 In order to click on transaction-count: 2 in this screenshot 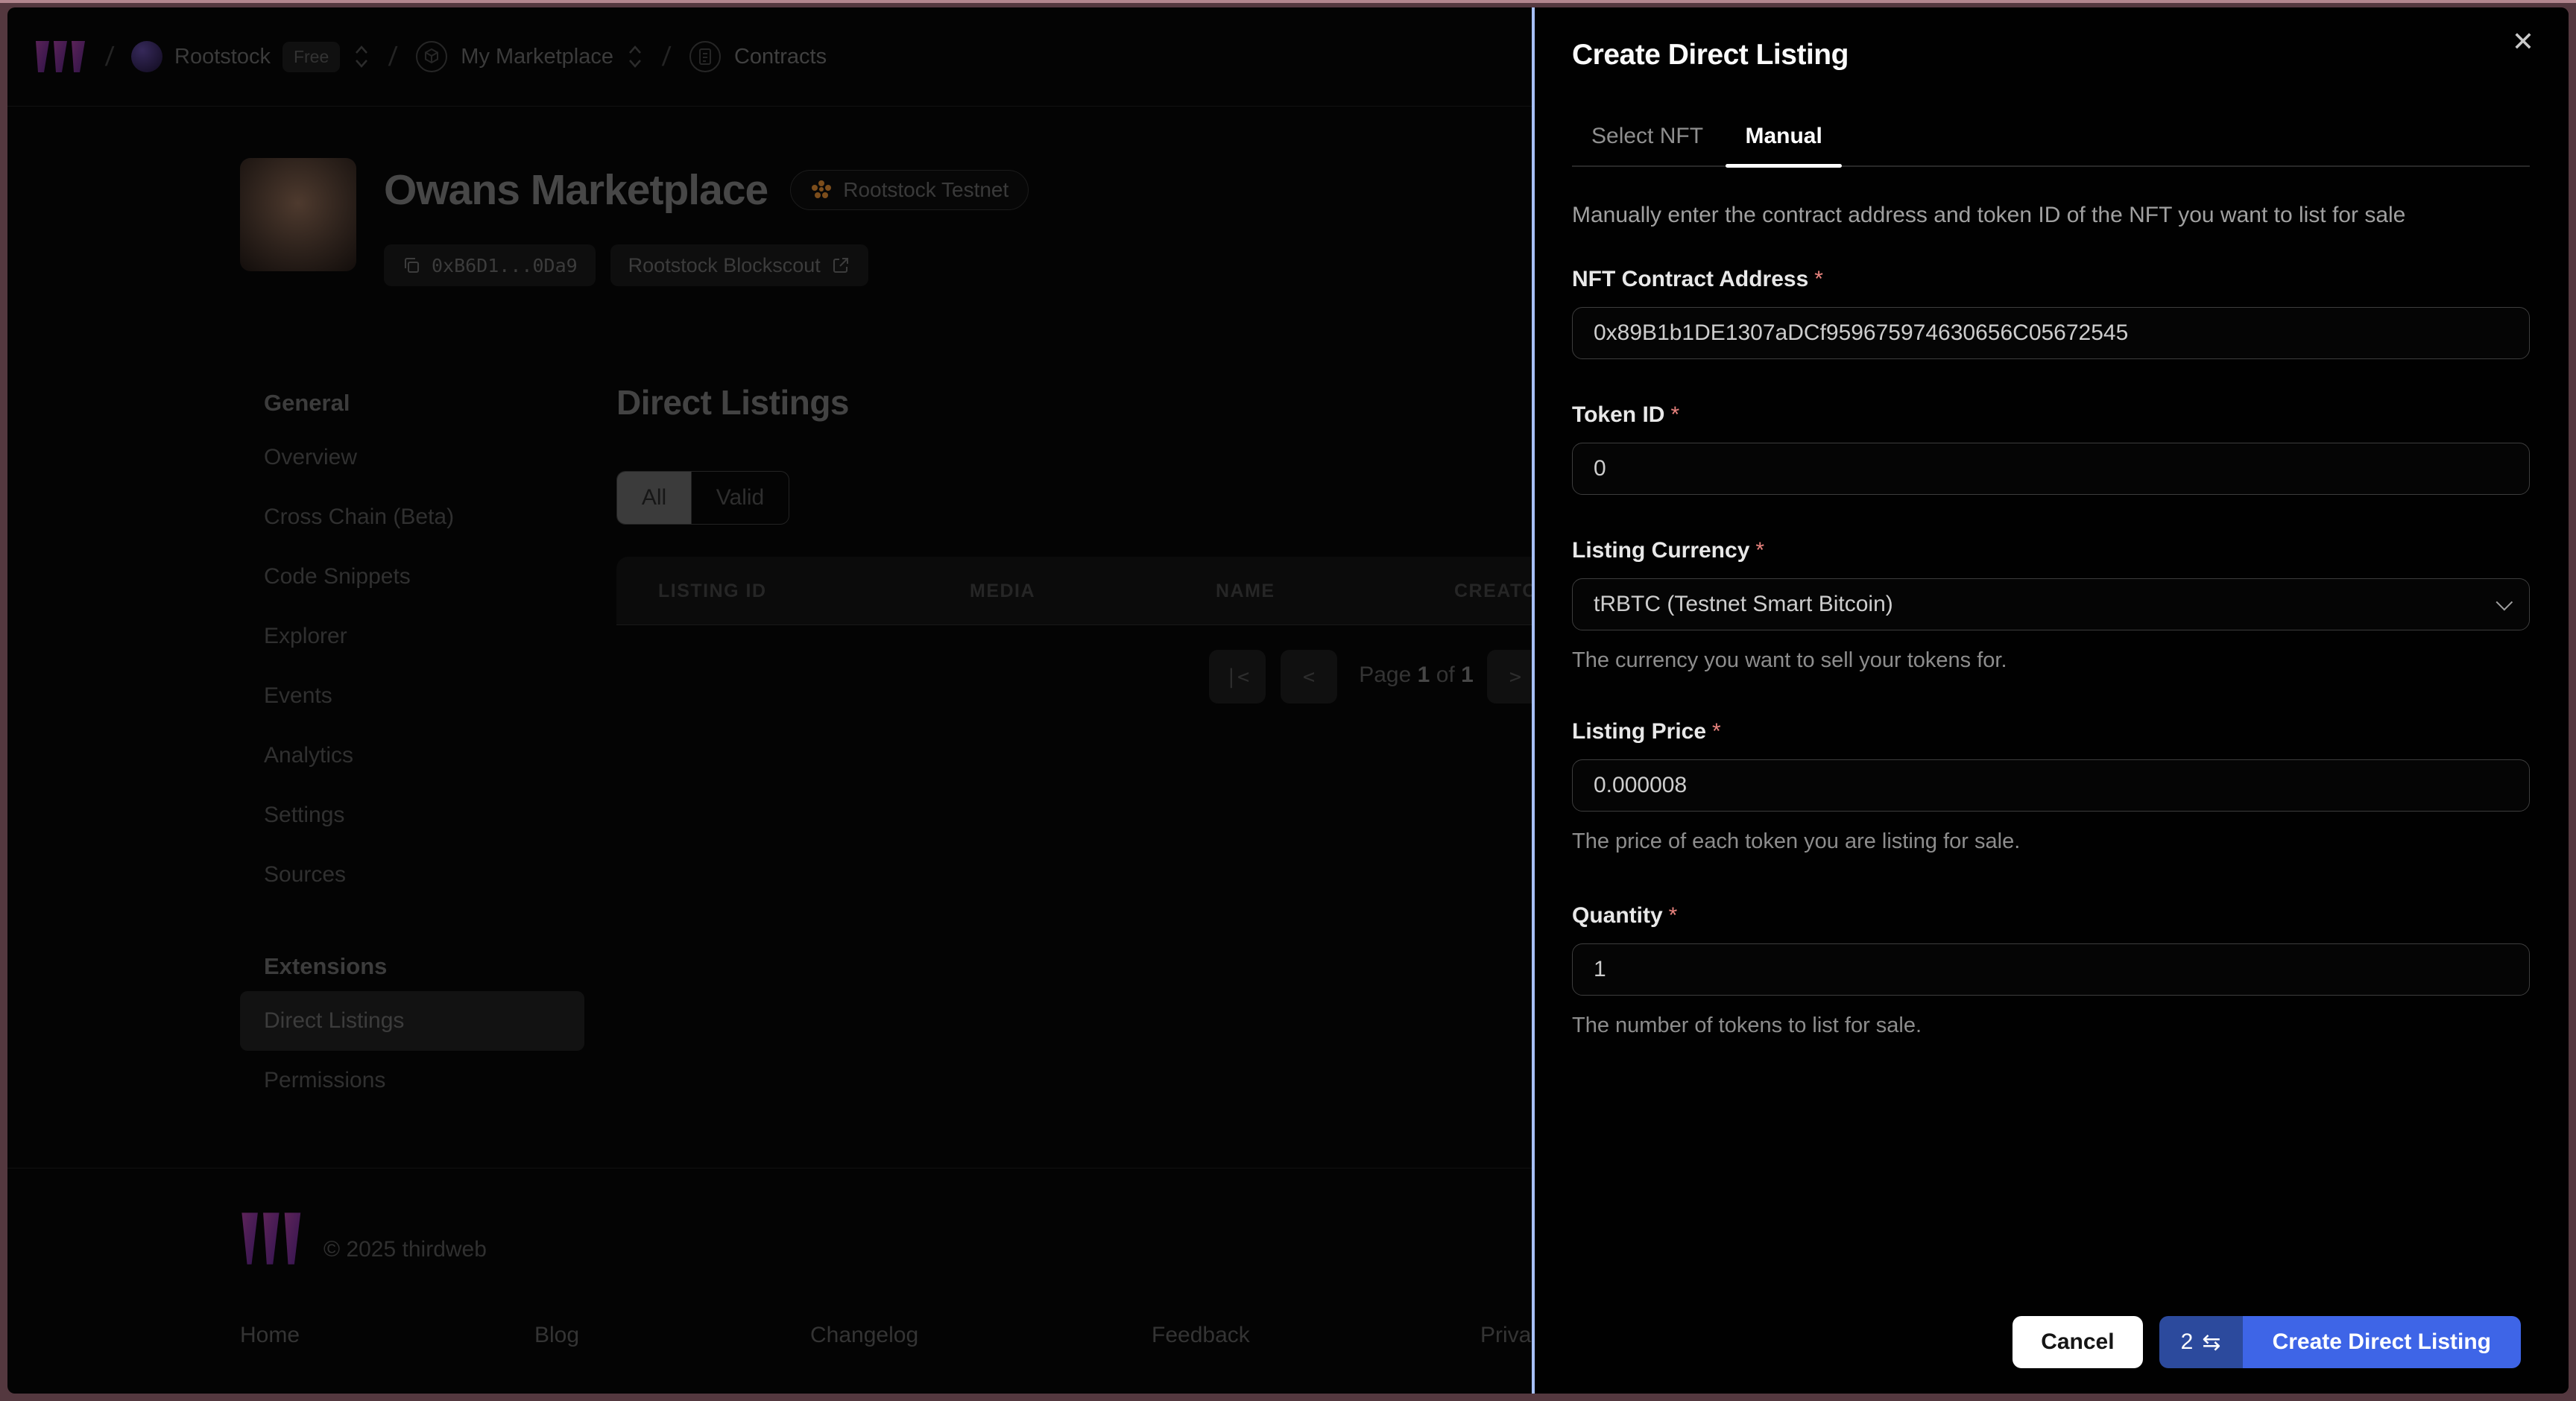, I will do `click(2187, 1341)`.